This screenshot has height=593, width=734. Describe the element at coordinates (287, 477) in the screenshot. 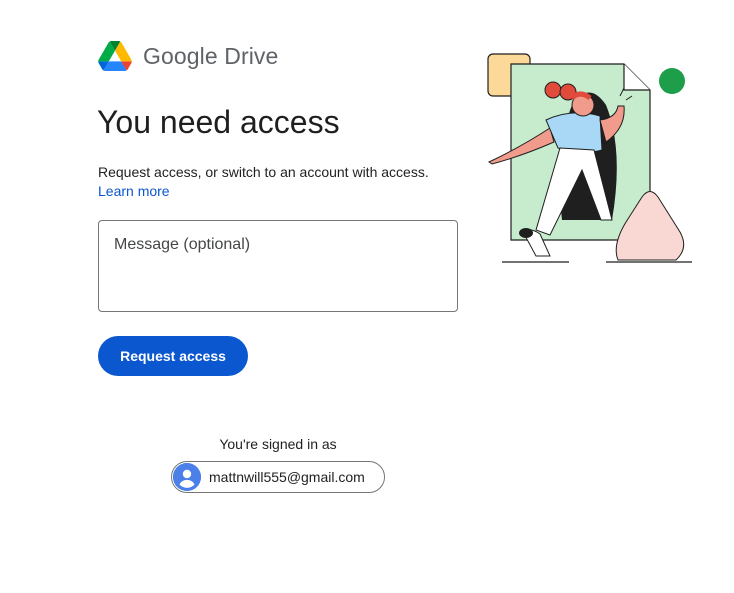

I see `account-email: mattnwill555@gmail.com` at that location.